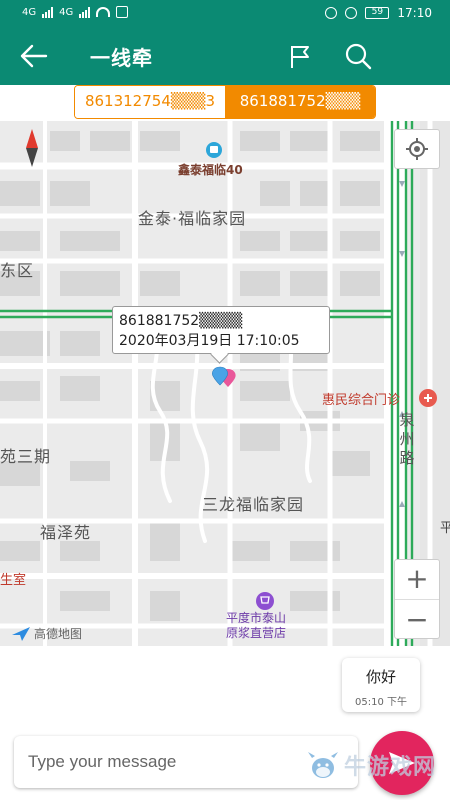 This screenshot has height=800, width=450. I want to click on status-right: 59 17:10, so click(378, 13).